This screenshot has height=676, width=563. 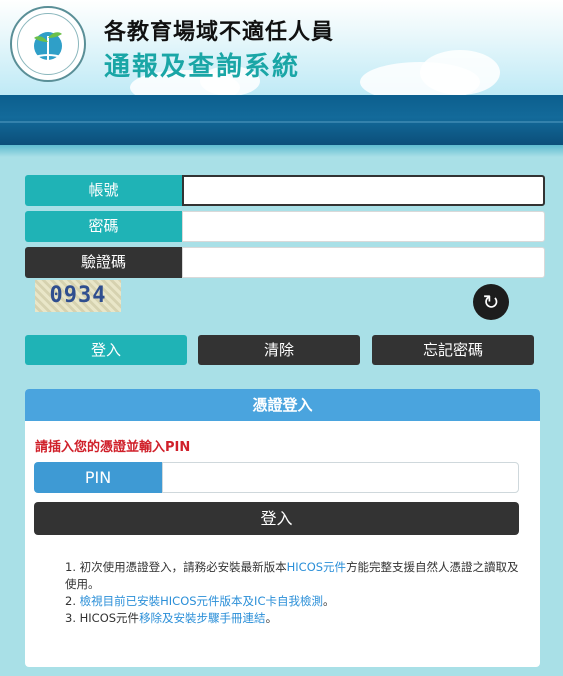 I want to click on forgot-password-button: 忘記密碼, so click(x=453, y=350).